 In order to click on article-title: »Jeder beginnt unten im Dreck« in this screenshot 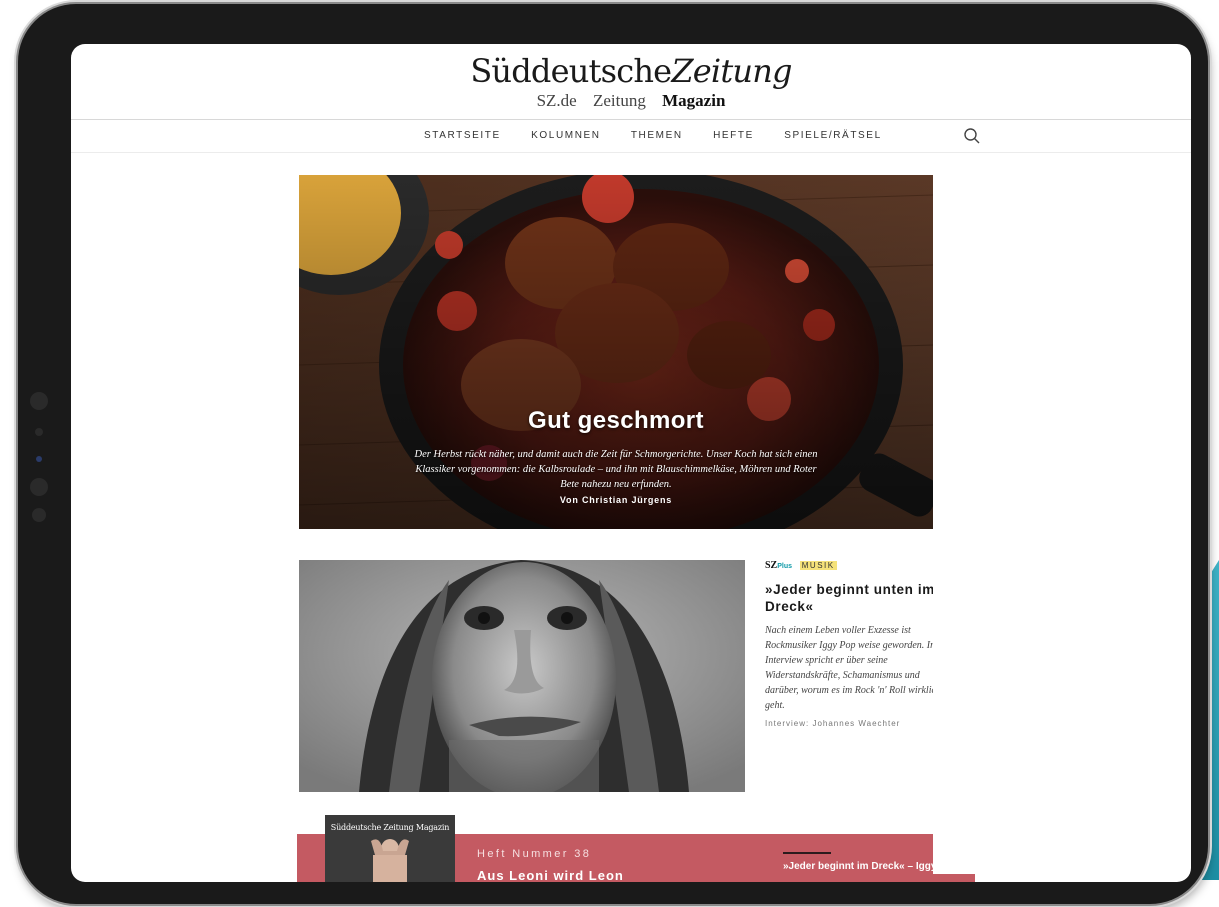, I will do `click(849, 598)`.